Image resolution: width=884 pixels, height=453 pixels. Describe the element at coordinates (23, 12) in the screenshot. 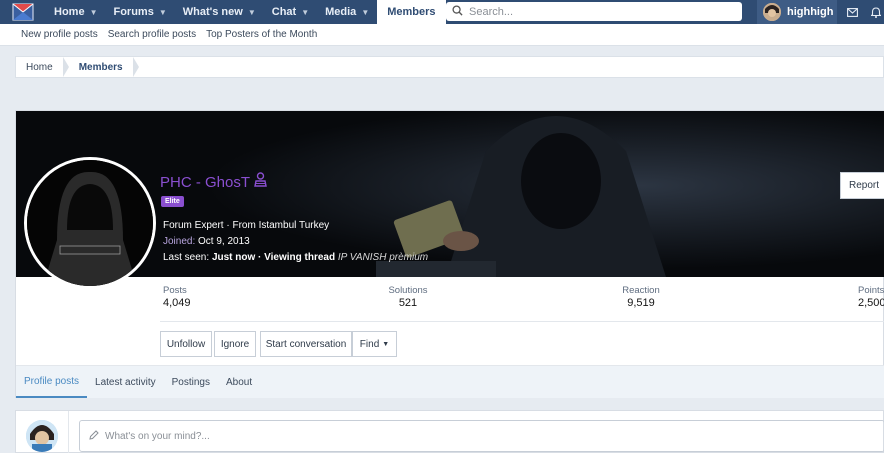

I see `site-logo` at that location.